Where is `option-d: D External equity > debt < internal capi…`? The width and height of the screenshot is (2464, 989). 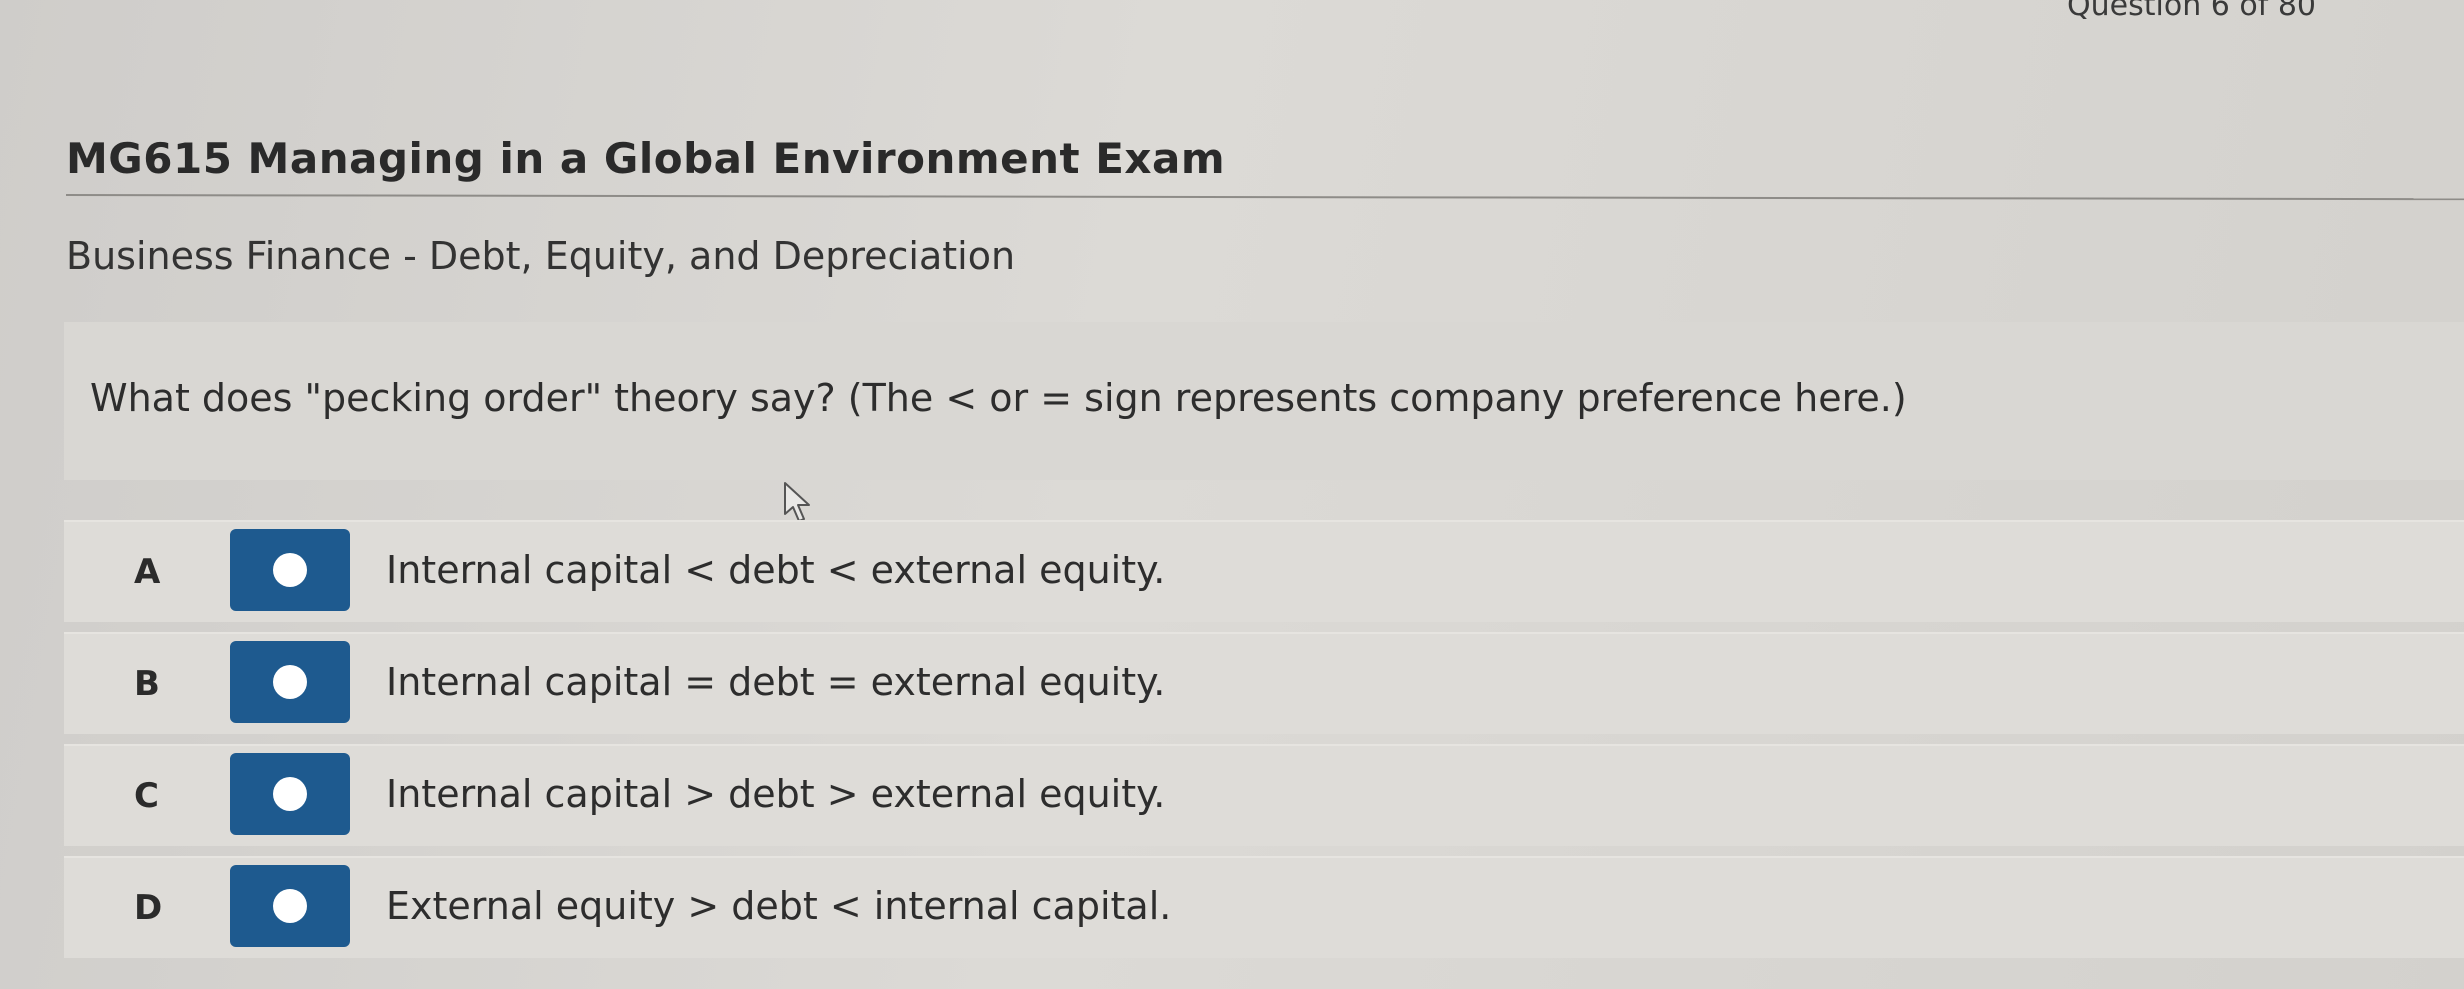
option-d: D External equity > debt < internal capi… is located at coordinates (1264, 907).